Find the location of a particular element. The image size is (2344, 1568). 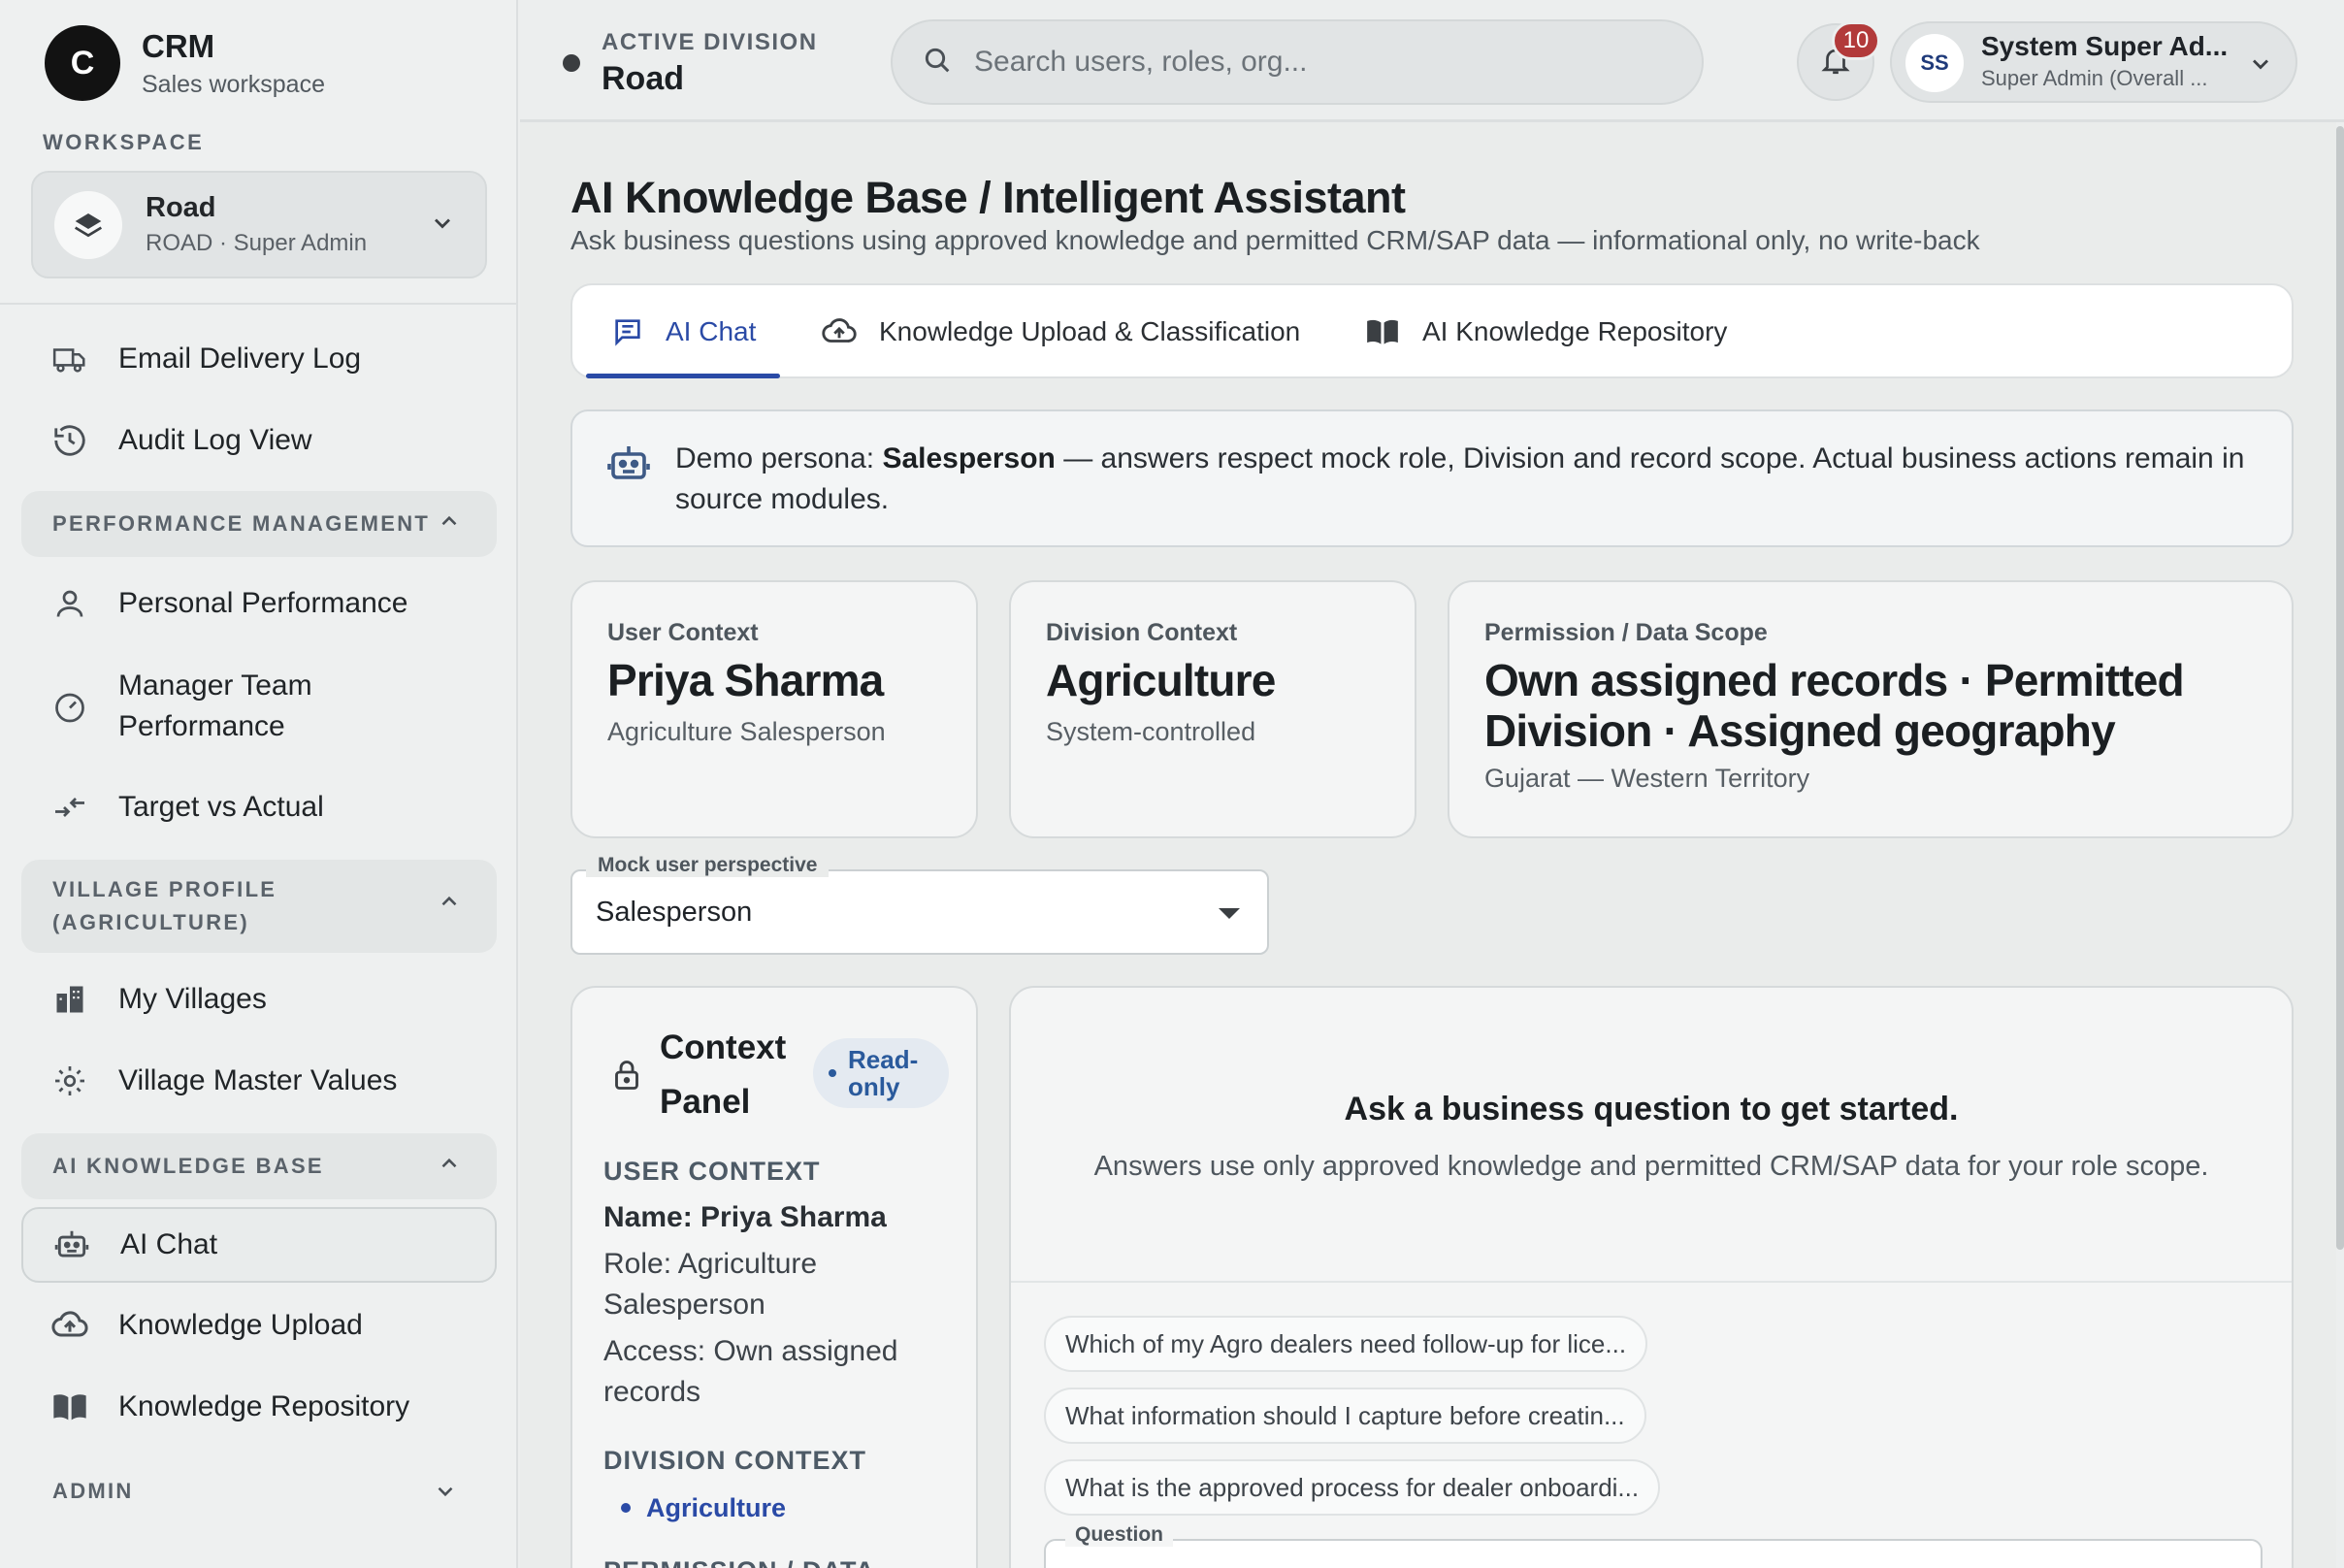

question-input is located at coordinates (1653, 1553).